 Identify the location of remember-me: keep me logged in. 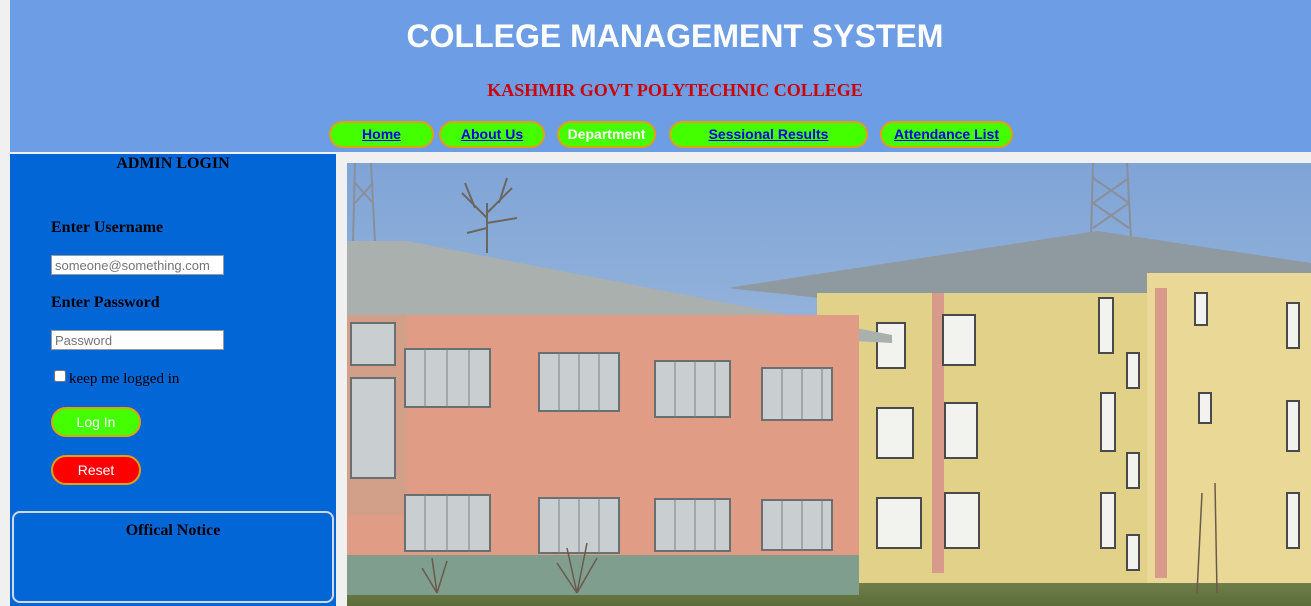
(116, 379).